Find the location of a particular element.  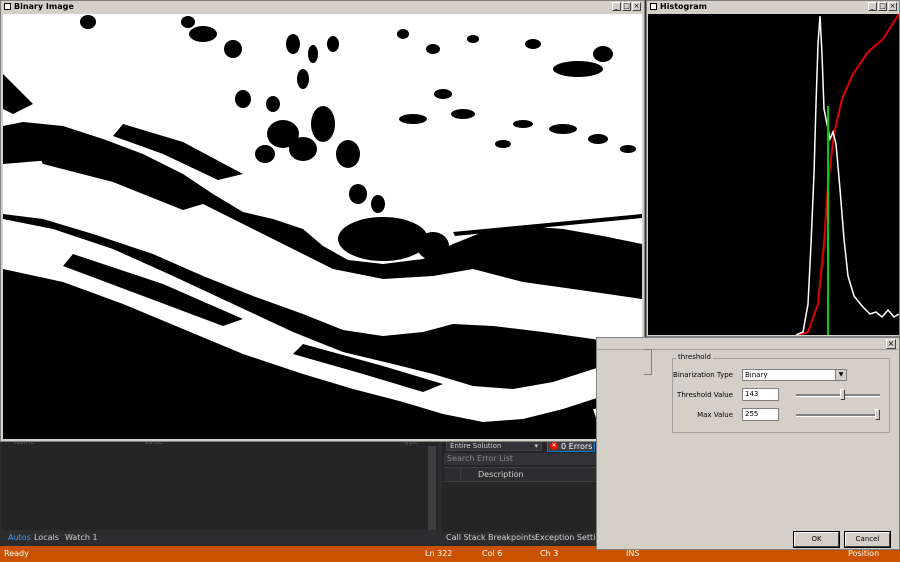

status-line: Ln 322 is located at coordinates (439, 553).